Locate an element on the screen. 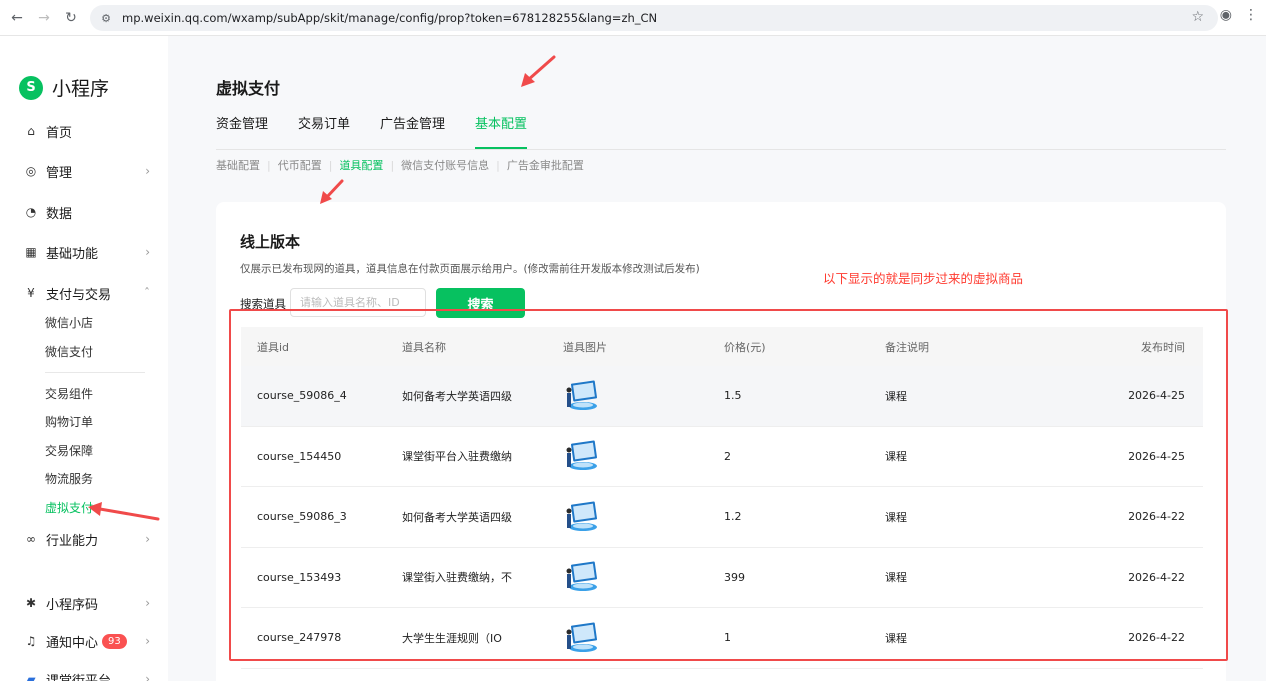 The width and height of the screenshot is (1266, 681). cell-date: 2026-4-22 is located at coordinates (1156, 638).